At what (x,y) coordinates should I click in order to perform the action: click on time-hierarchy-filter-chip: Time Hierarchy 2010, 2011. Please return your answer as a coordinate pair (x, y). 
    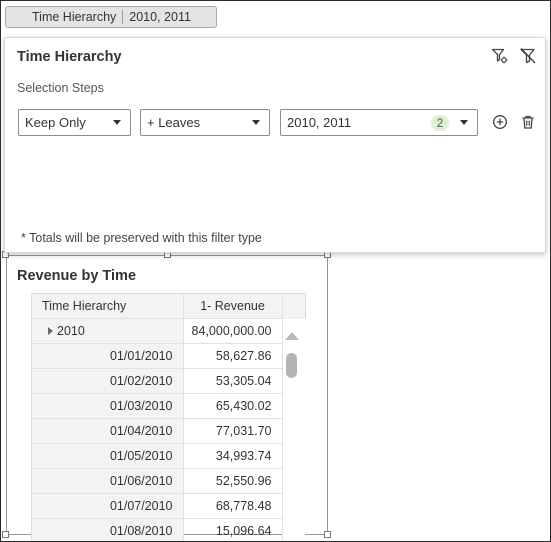
    Looking at the image, I should click on (111, 17).